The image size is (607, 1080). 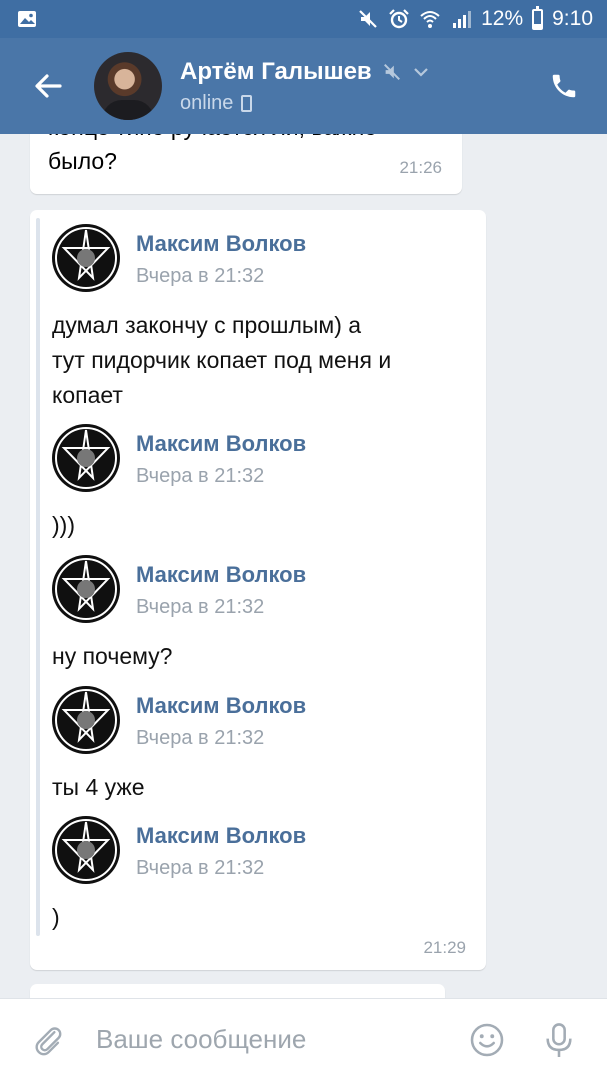 I want to click on status-time: 9:10, so click(x=572, y=18).